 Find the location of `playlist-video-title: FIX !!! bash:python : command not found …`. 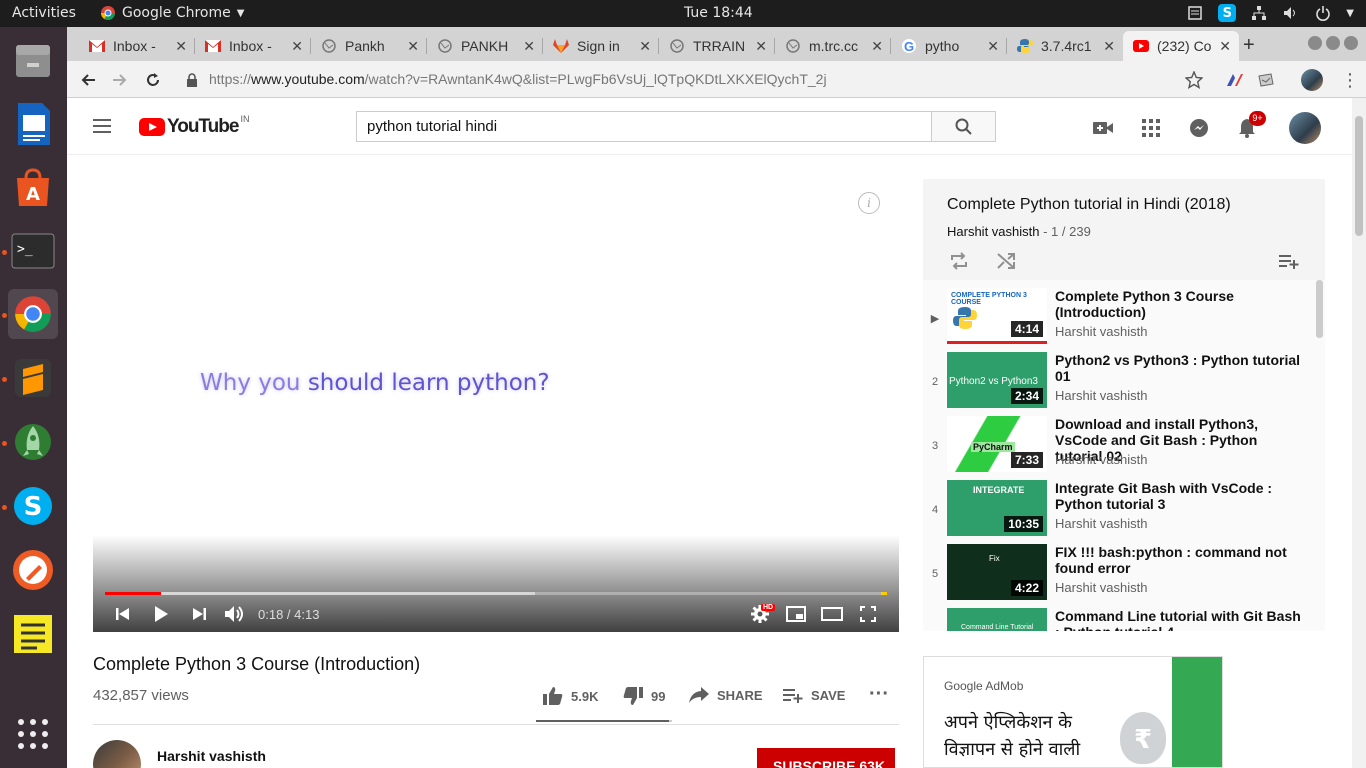

playlist-video-title: FIX !!! bash:python : command not found … is located at coordinates (1180, 560).